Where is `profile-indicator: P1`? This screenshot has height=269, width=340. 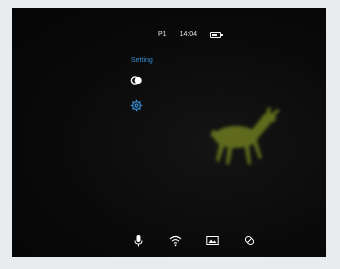
profile-indicator: P1 is located at coordinates (162, 34).